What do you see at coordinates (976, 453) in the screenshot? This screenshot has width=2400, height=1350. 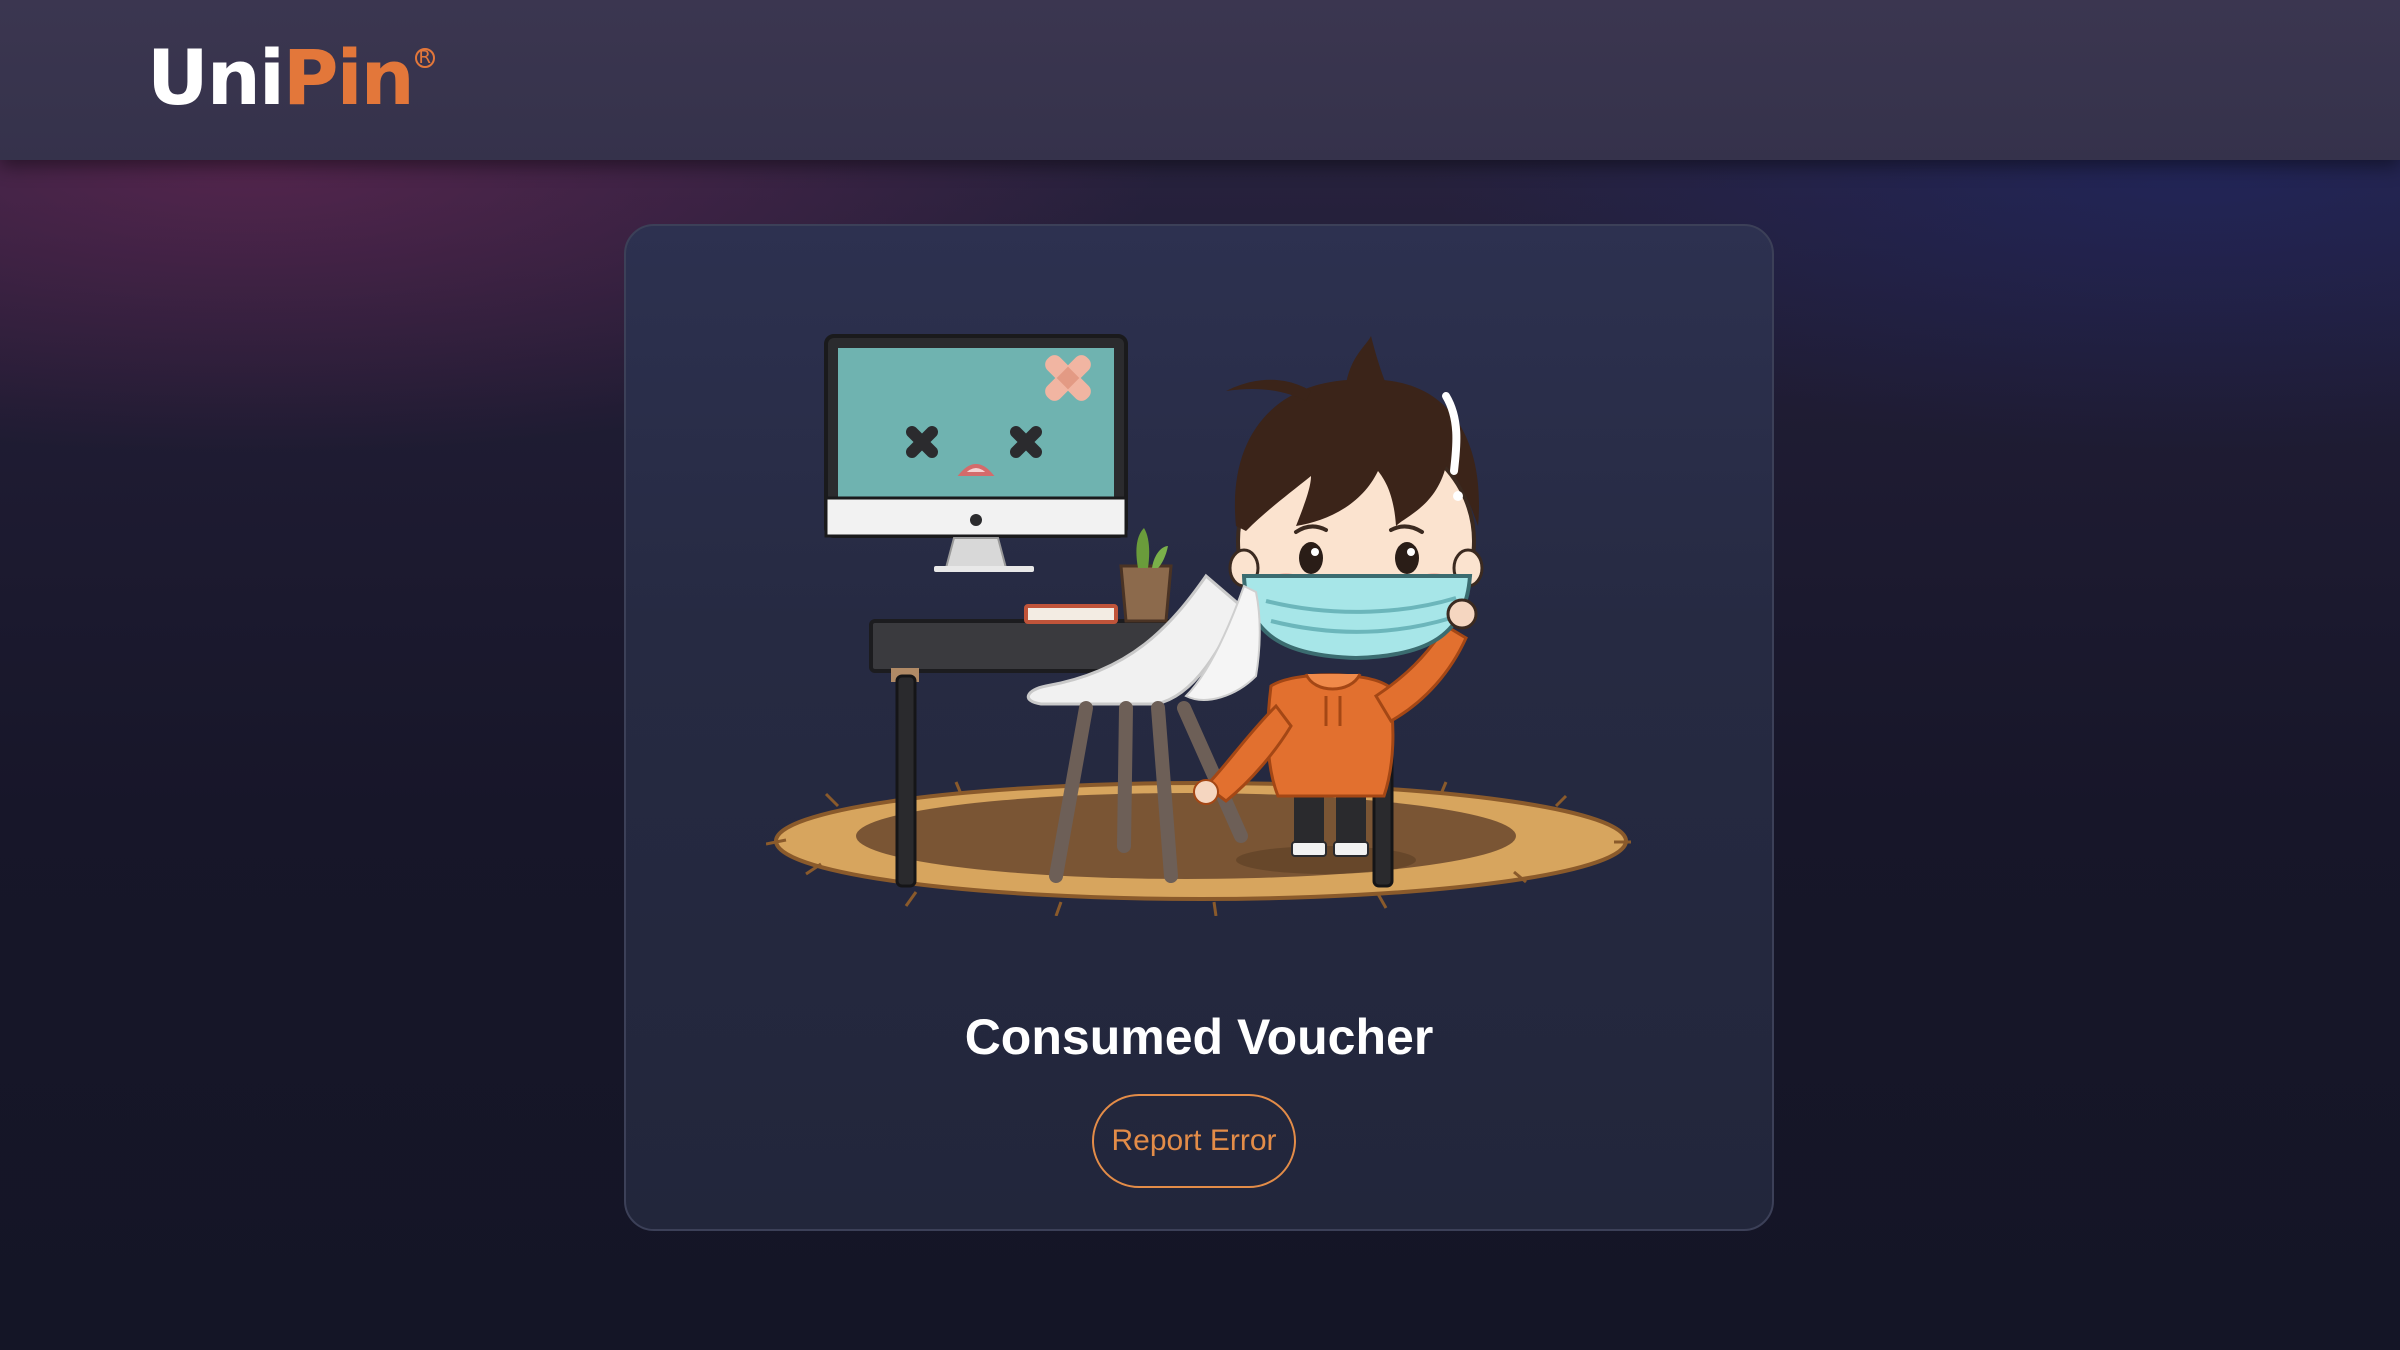 I see `monitor-shape` at bounding box center [976, 453].